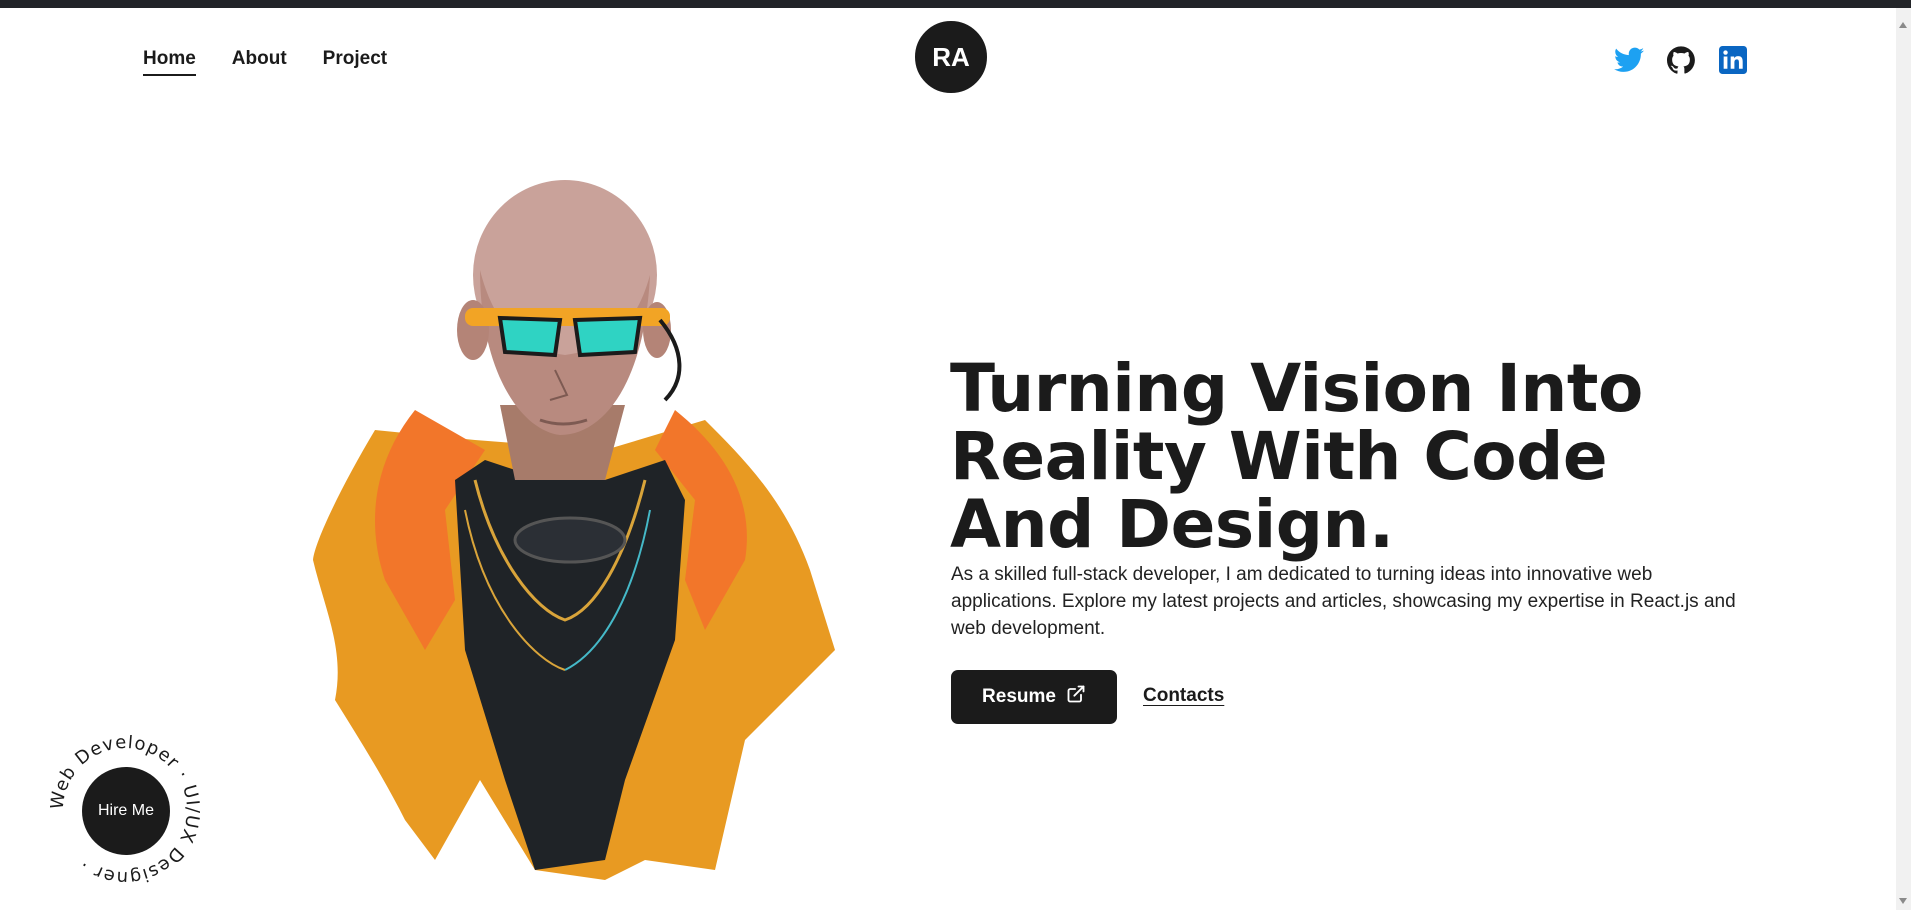  I want to click on hire-me-badge: Web Developer · UI/UX Designer · Hire Me, so click(124, 810).